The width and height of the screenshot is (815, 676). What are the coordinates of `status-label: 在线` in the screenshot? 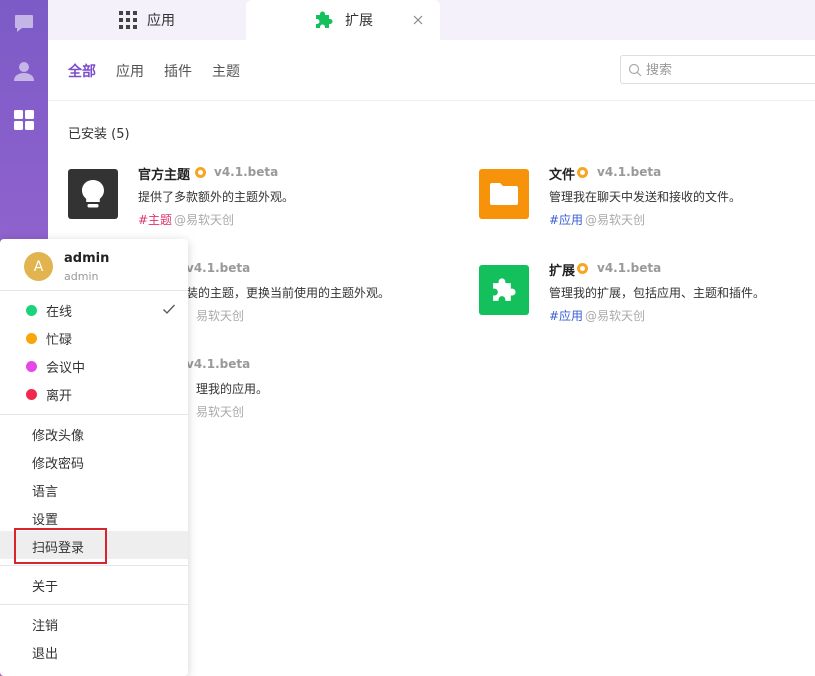 It's located at (59, 312).